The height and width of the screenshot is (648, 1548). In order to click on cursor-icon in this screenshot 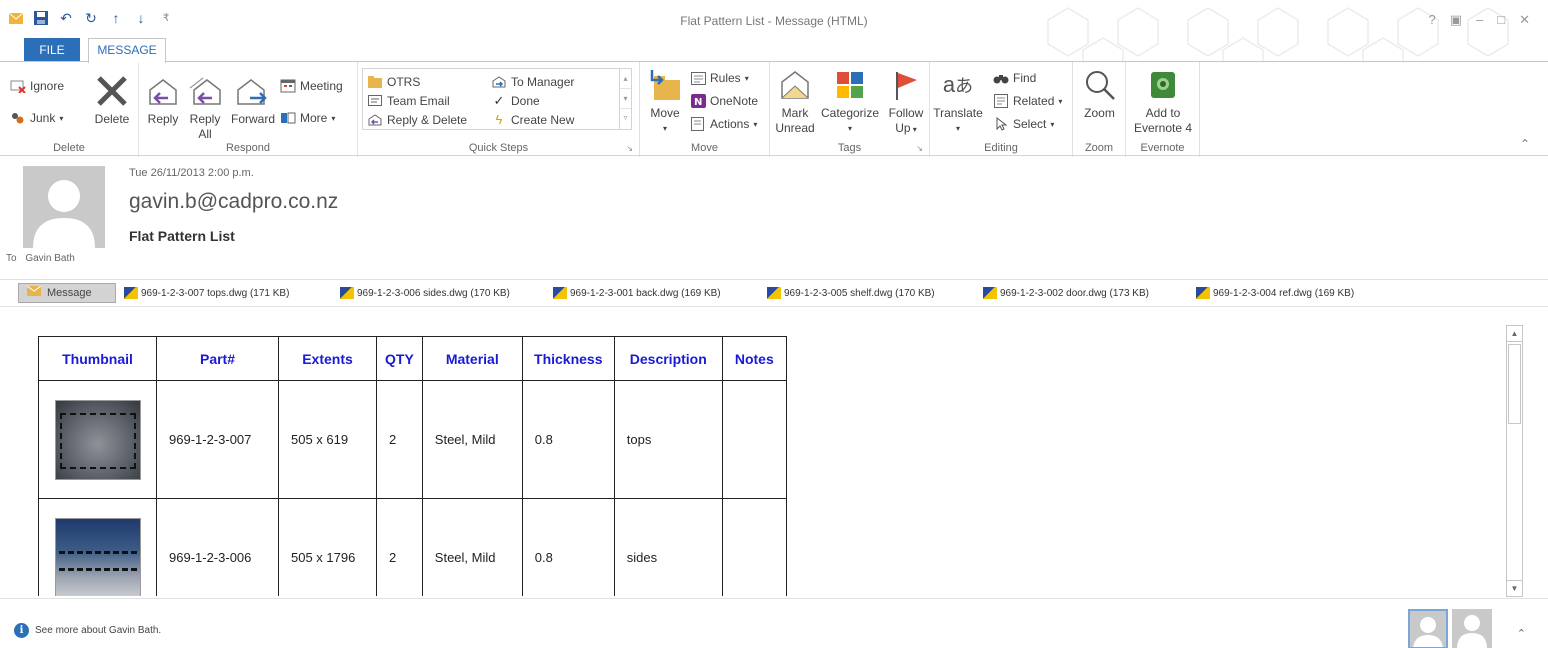, I will do `click(1001, 124)`.